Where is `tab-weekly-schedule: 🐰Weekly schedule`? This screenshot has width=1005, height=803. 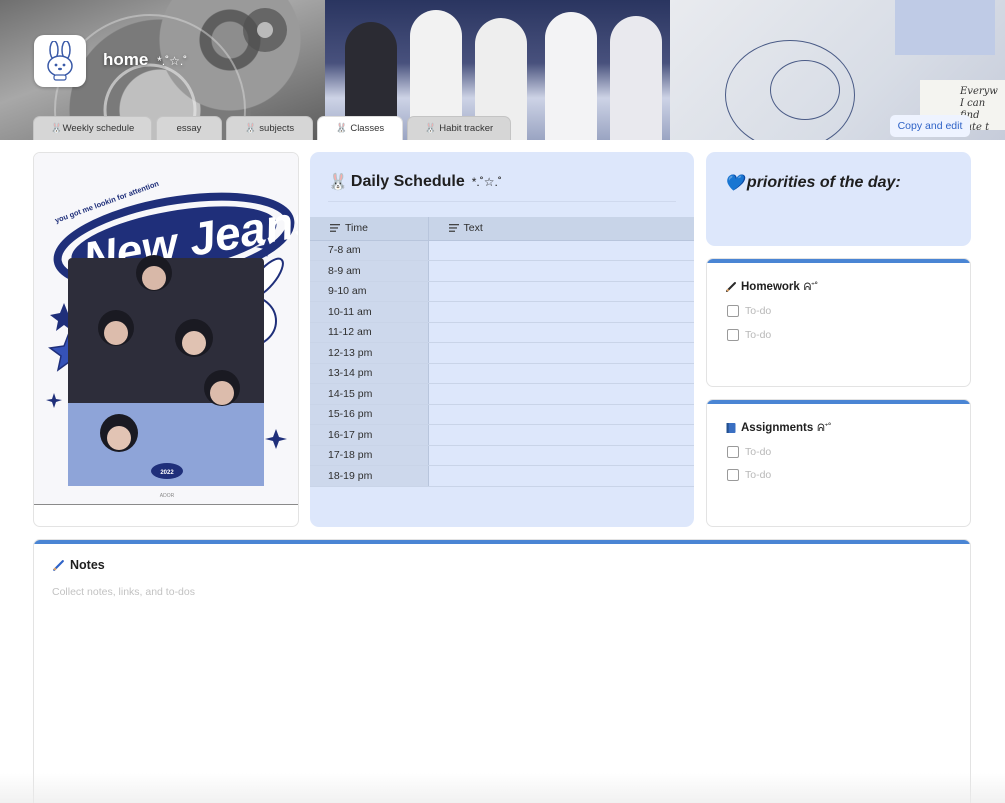
tab-weekly-schedule: 🐰Weekly schedule is located at coordinates (92, 128).